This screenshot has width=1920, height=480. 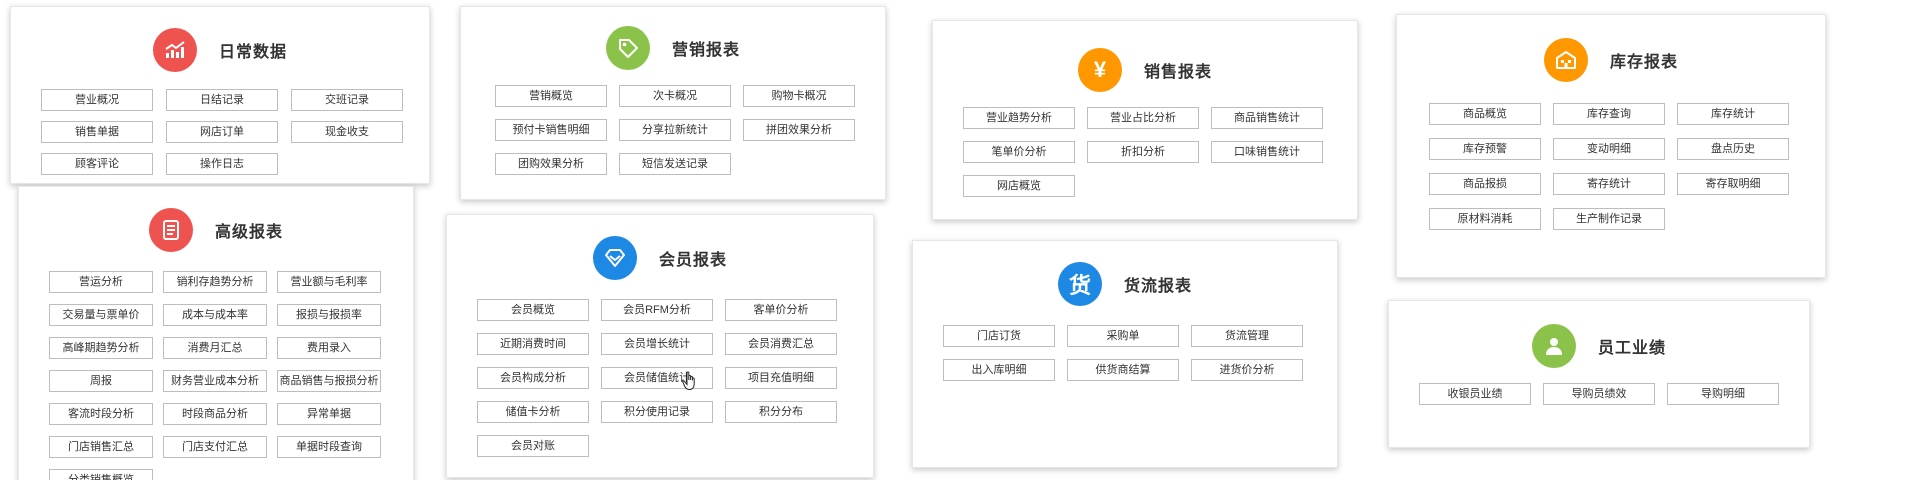 I want to click on report-button: 门店支付汇总, so click(x=215, y=447).